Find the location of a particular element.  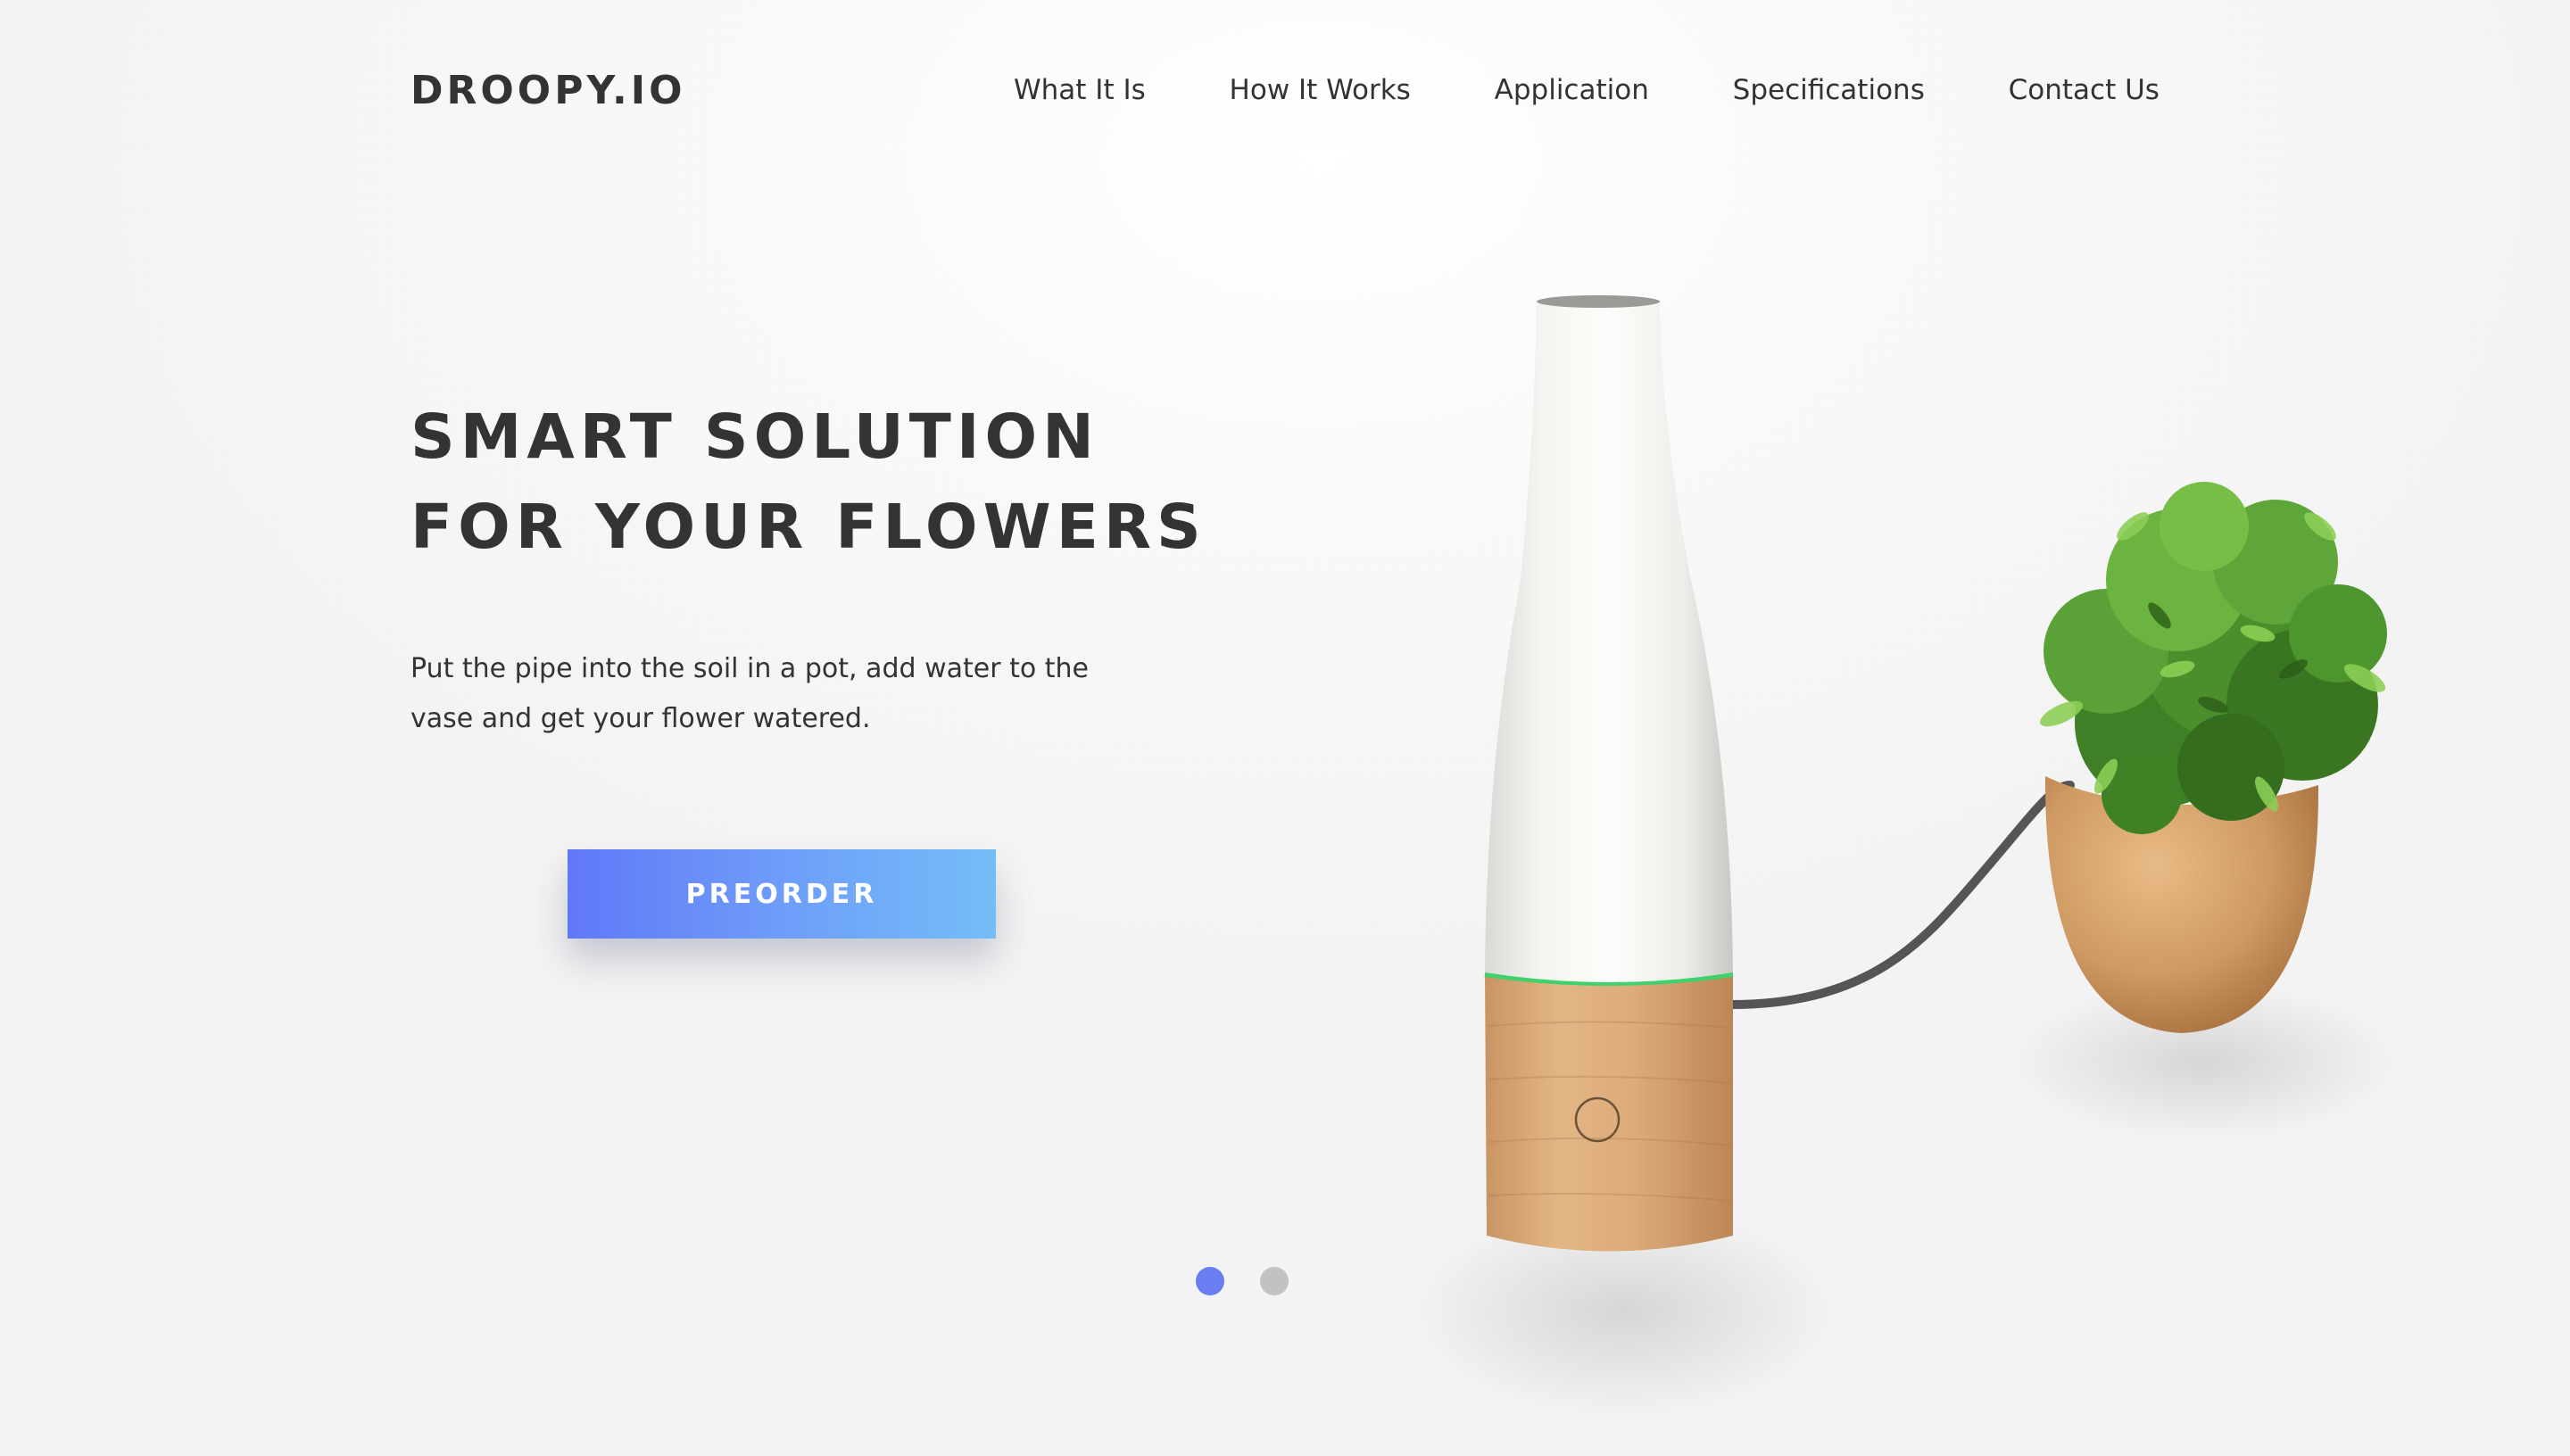

vase-wooden-base is located at coordinates (1609, 1112).